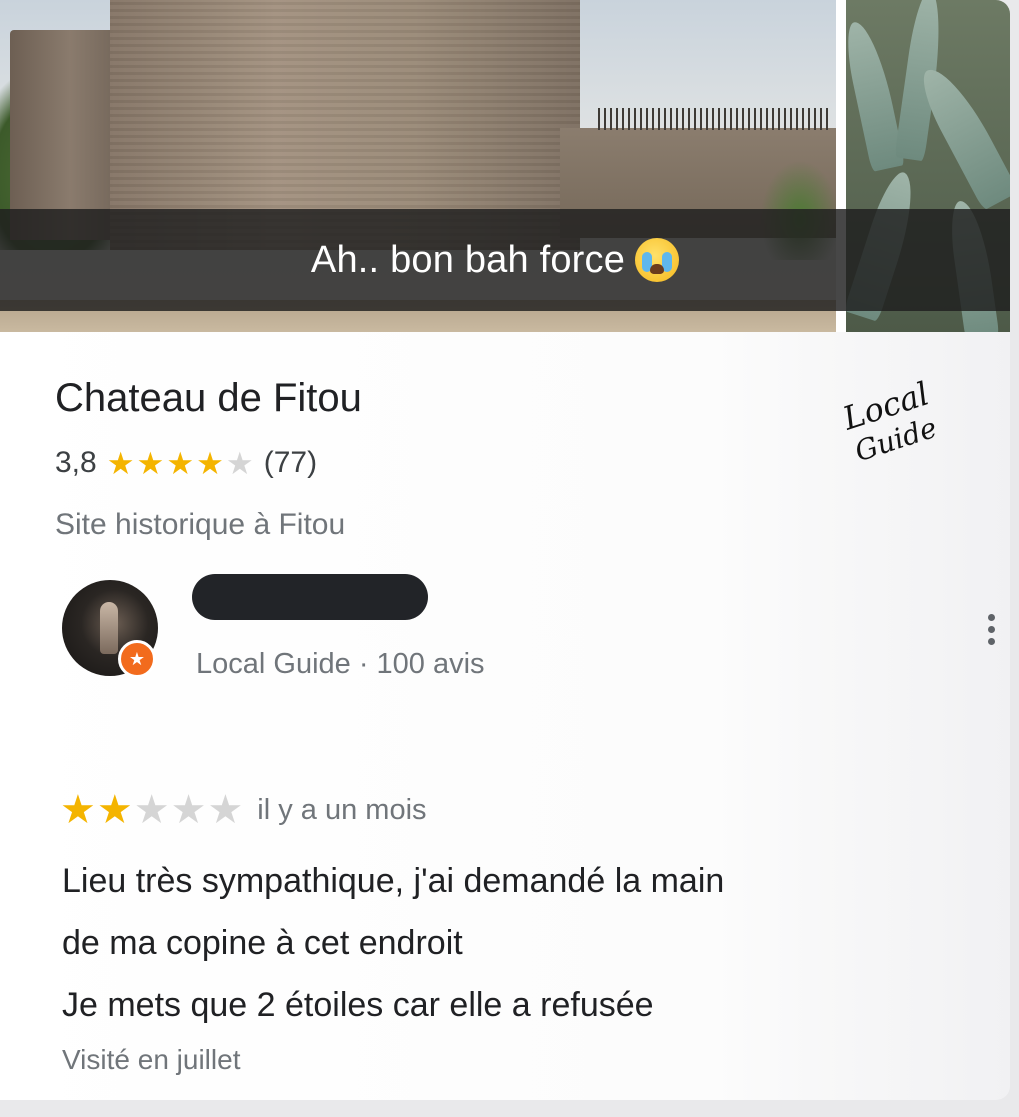 This screenshot has width=1019, height=1117. I want to click on reviewer-name-redacted, so click(310, 597).